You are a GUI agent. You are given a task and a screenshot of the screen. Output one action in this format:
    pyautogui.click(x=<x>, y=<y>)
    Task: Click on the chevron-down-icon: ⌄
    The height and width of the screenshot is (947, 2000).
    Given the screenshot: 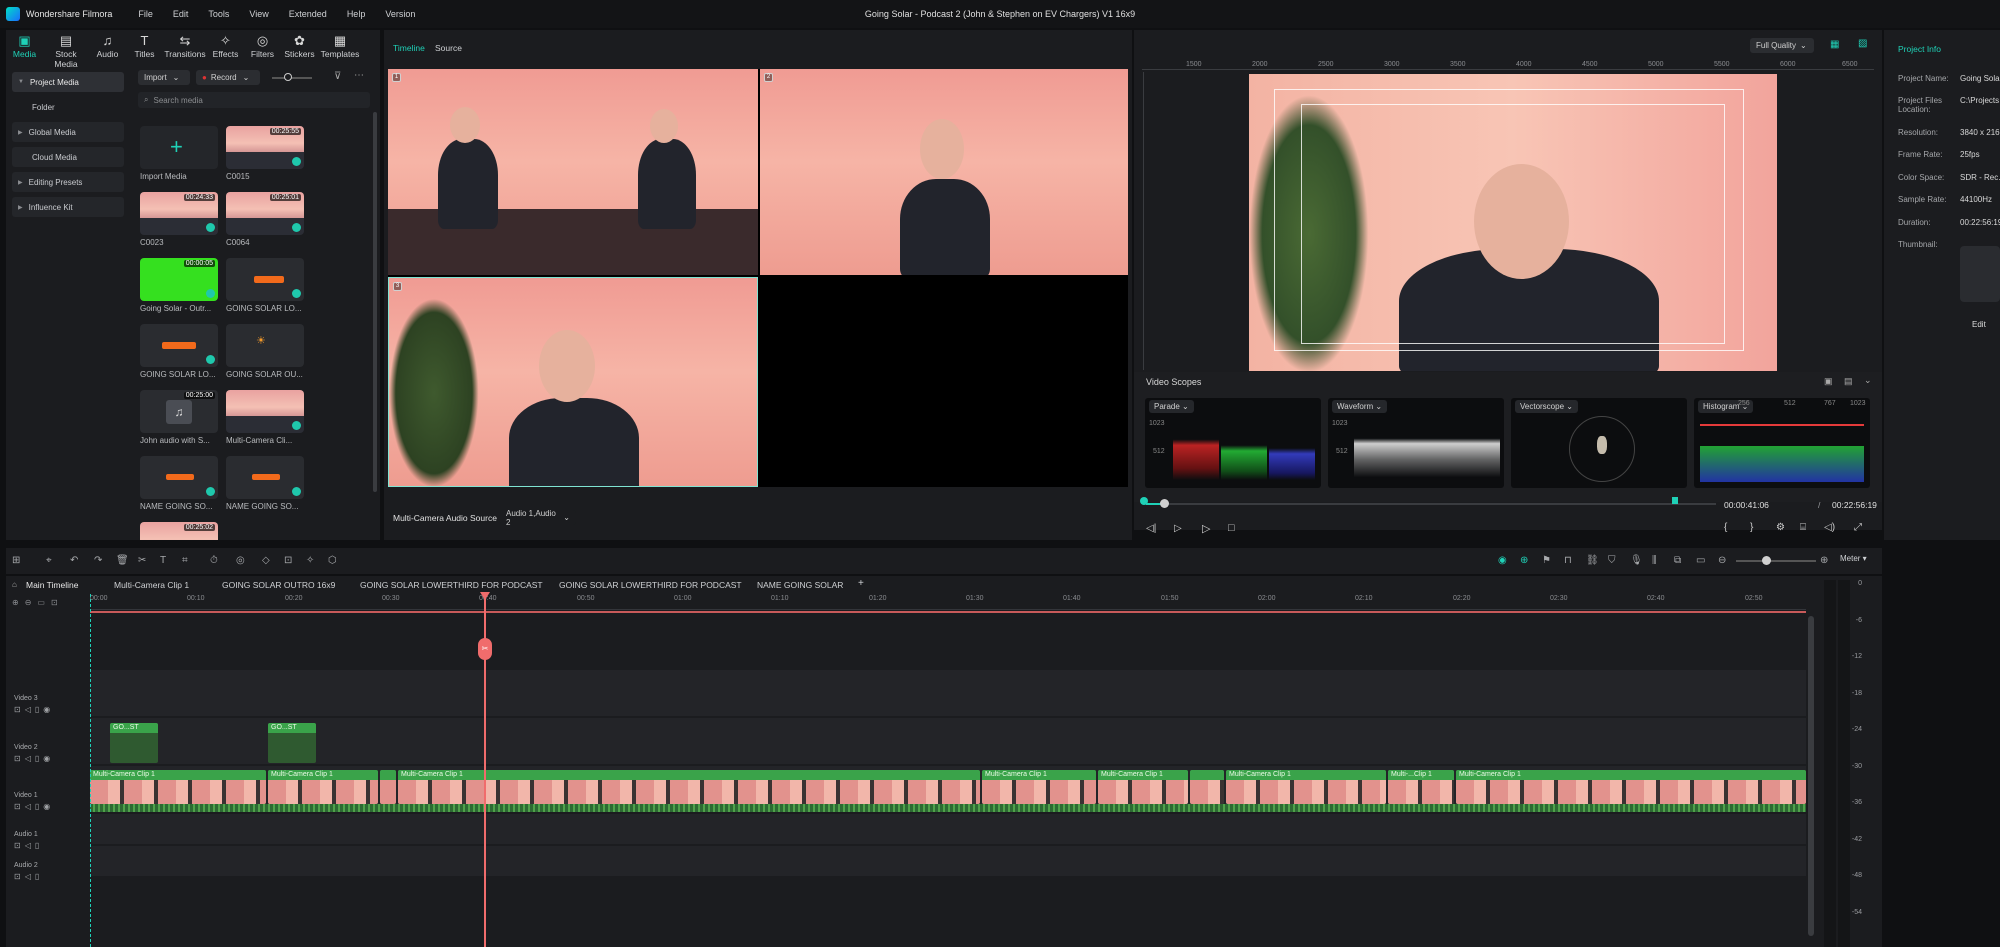 What is the action you would take?
    pyautogui.click(x=1868, y=380)
    